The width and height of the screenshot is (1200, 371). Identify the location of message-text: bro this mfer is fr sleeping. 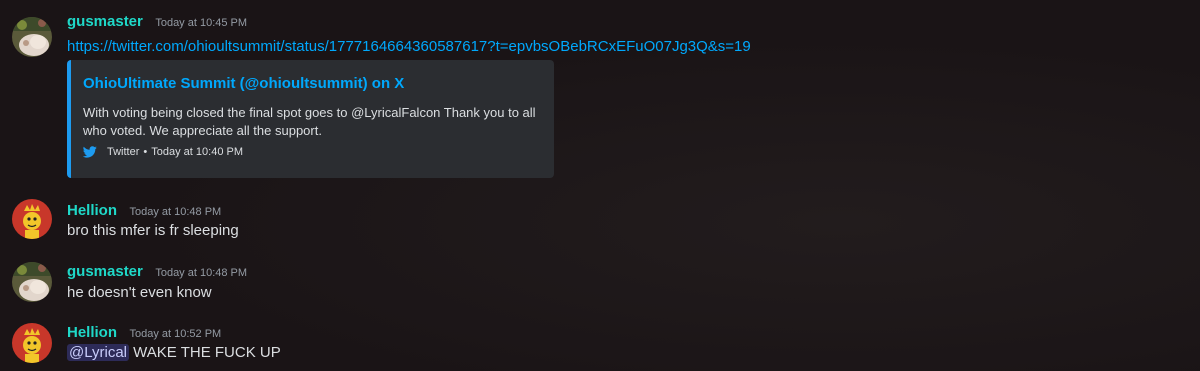
(153, 230).